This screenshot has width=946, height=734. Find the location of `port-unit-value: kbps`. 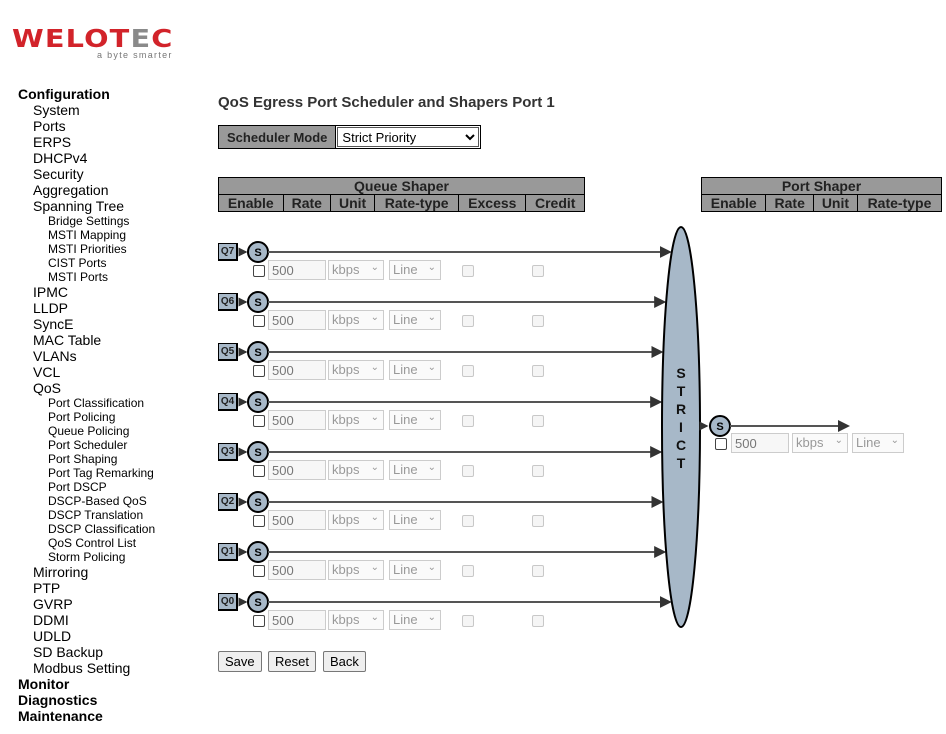

port-unit-value: kbps is located at coordinates (810, 442).